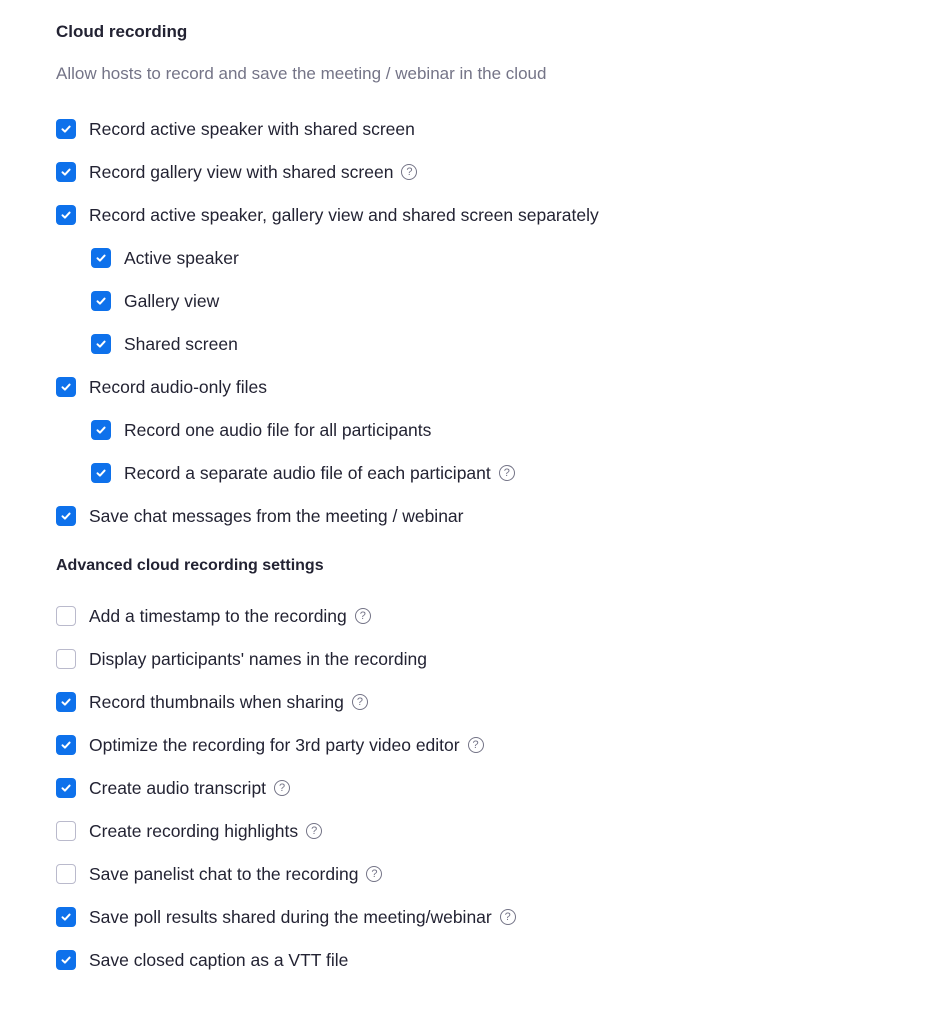 This screenshot has width=925, height=1024. I want to click on advanced-settings-title: Advanced cloud recording settings, so click(190, 565).